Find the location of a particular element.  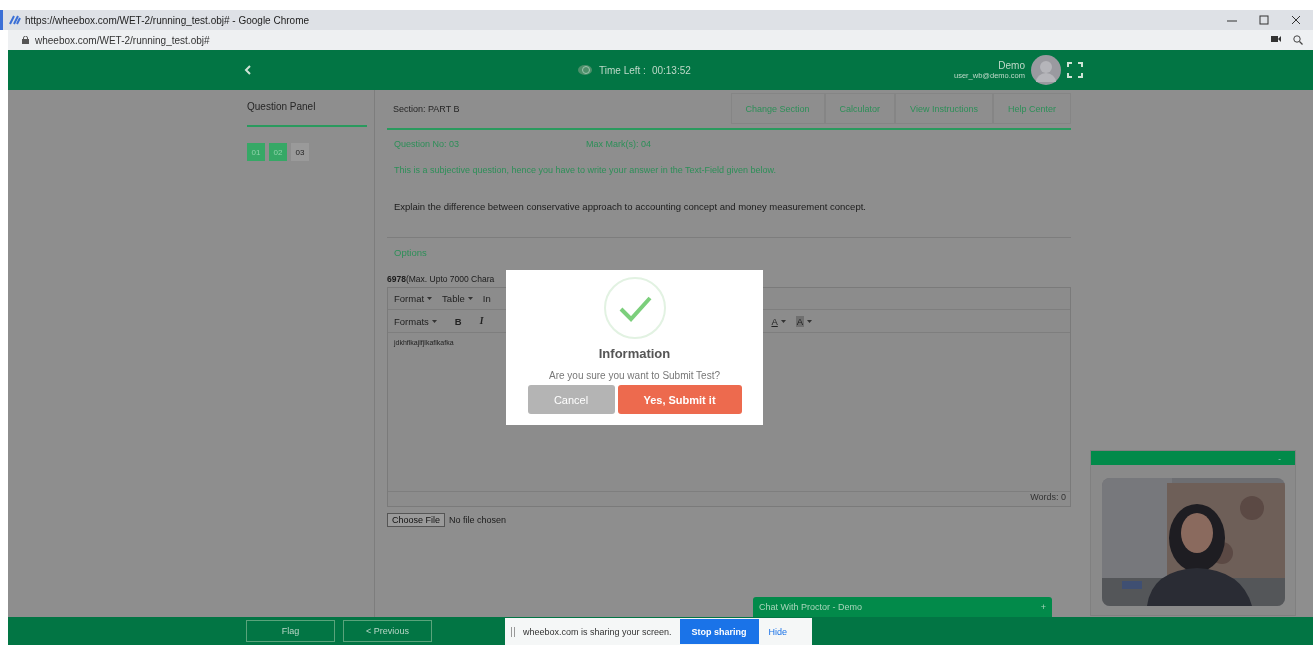

menu-item: Table is located at coordinates (457, 298).